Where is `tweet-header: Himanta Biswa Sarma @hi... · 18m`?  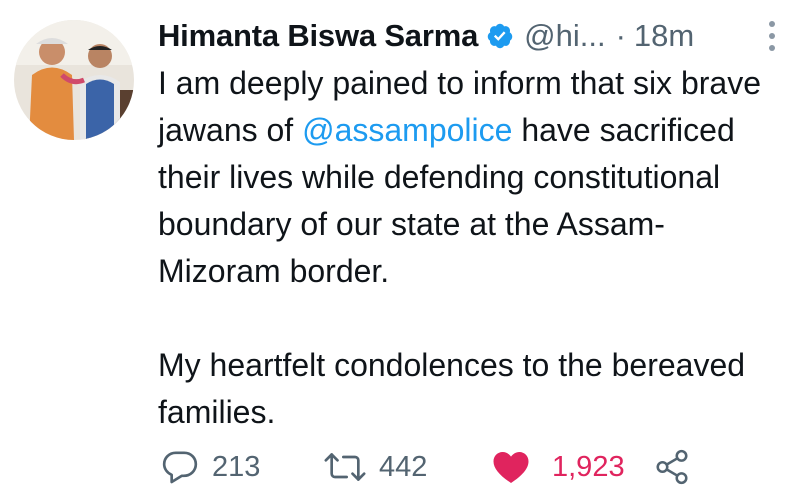 tweet-header: Himanta Biswa Sarma @hi... · 18m is located at coordinates (465, 36).